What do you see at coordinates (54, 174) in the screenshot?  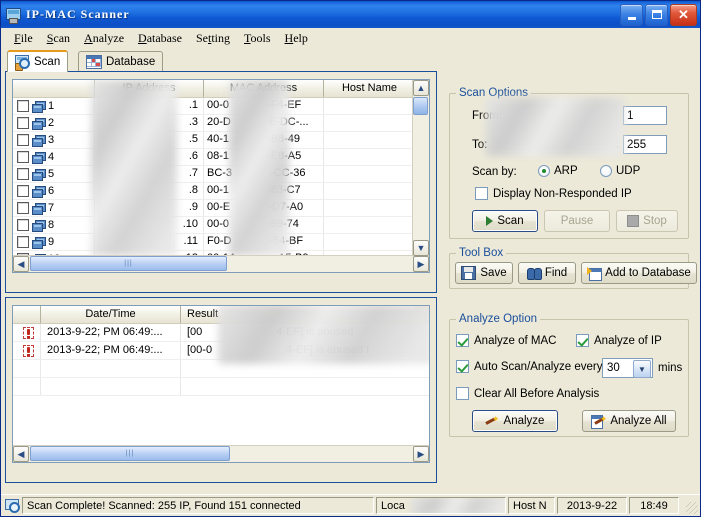 I see `row-index-cell: 5` at bounding box center [54, 174].